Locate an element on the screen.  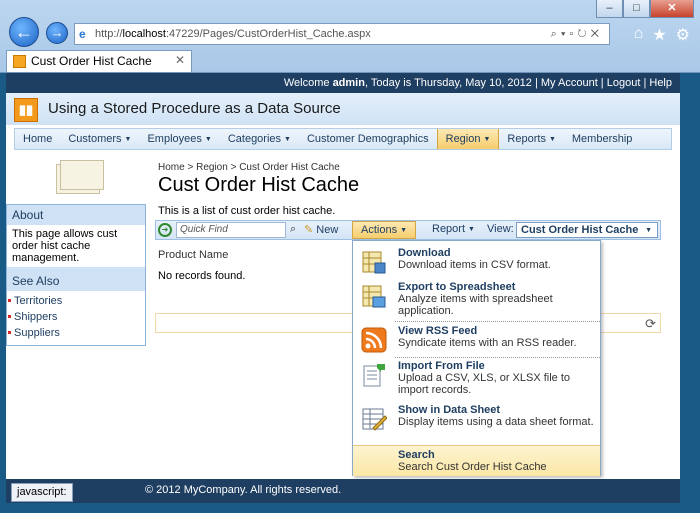
menu-item-categories: Categories ▼ is located at coordinates (259, 139).